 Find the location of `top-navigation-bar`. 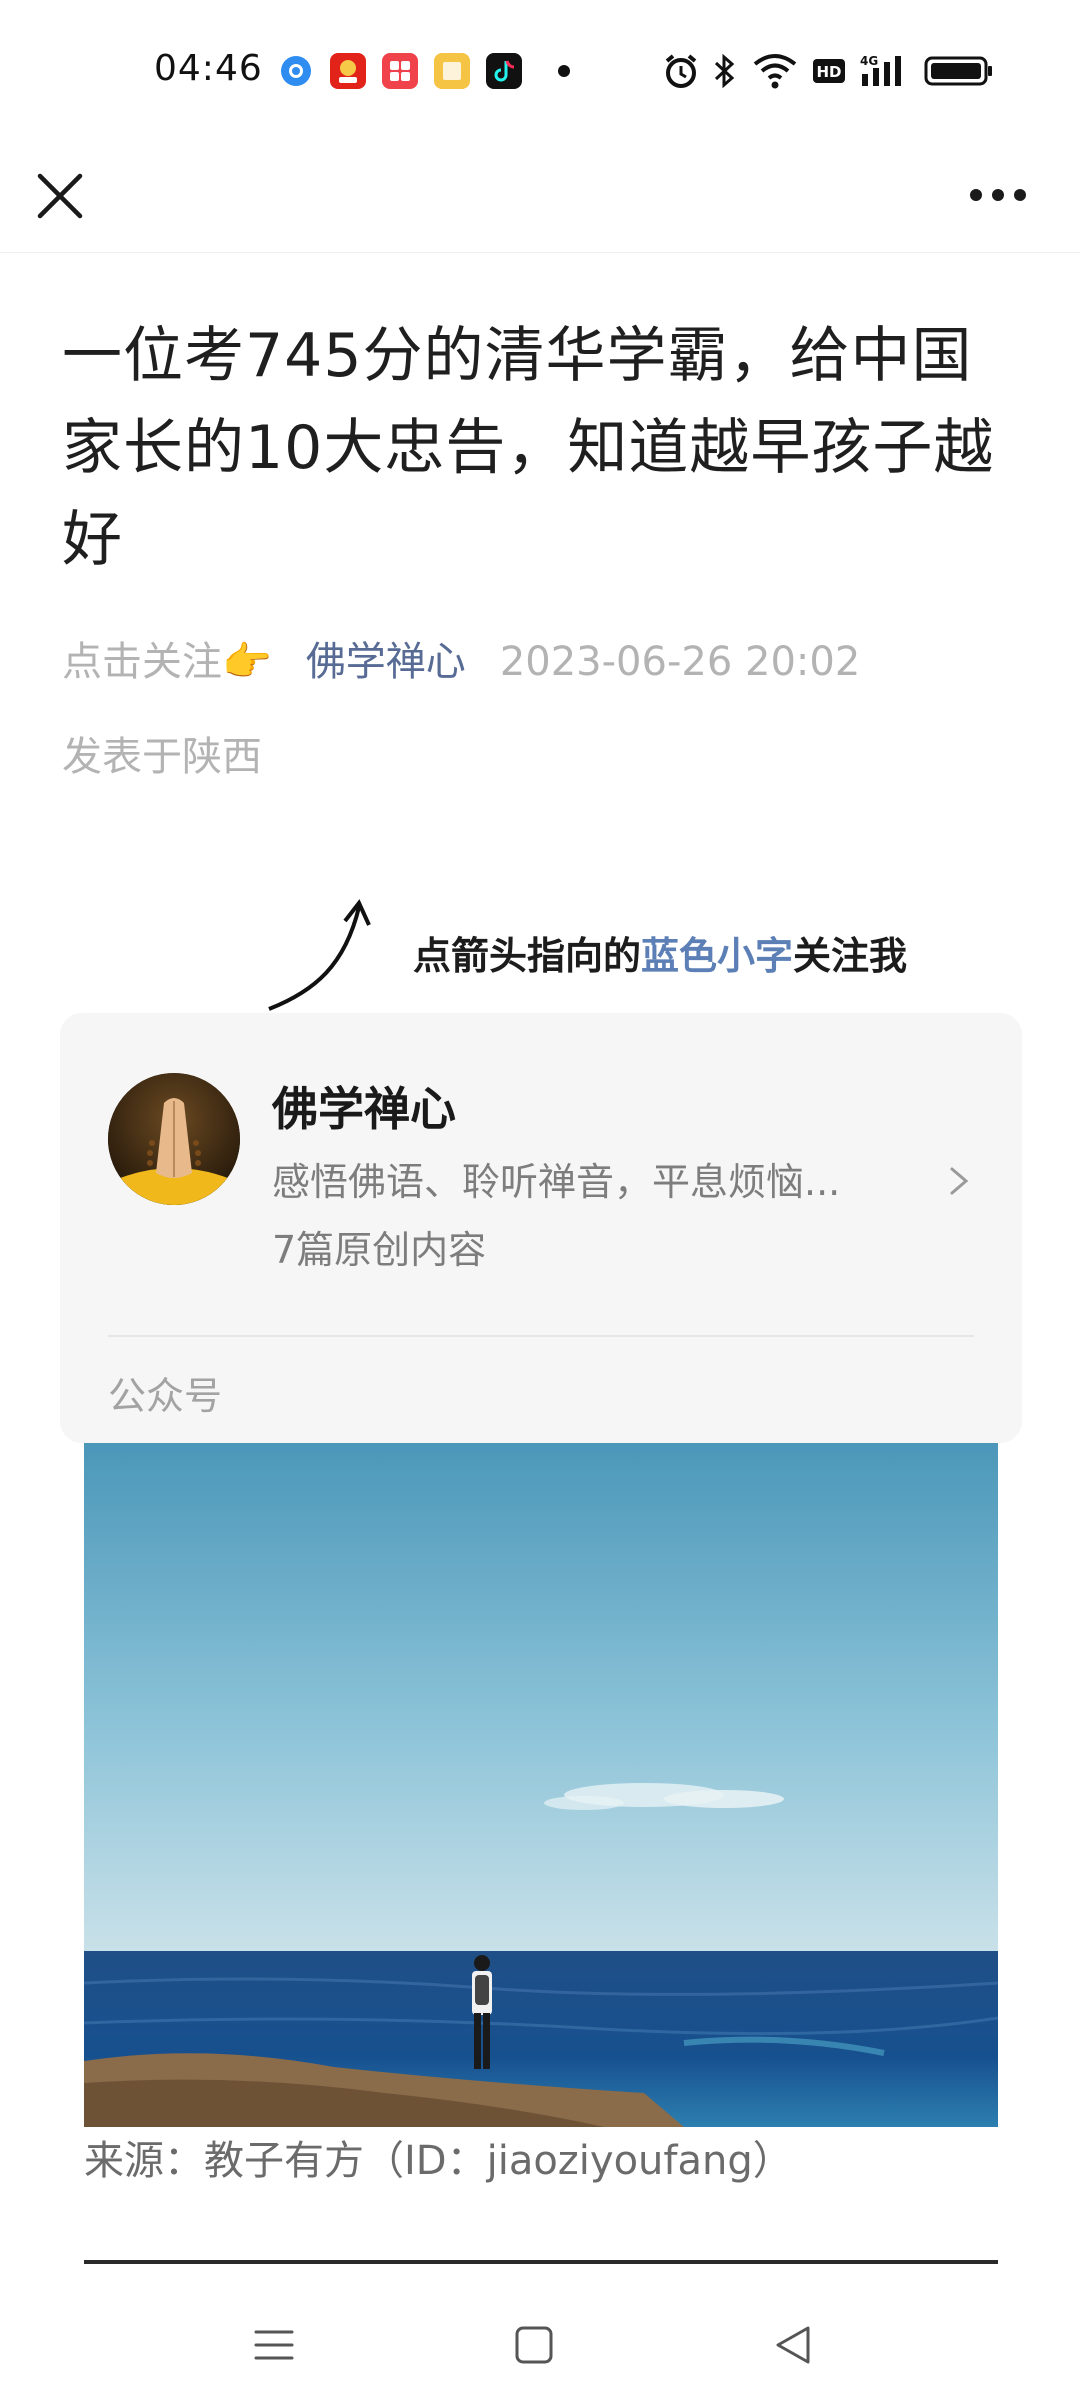

top-navigation-bar is located at coordinates (540, 196).